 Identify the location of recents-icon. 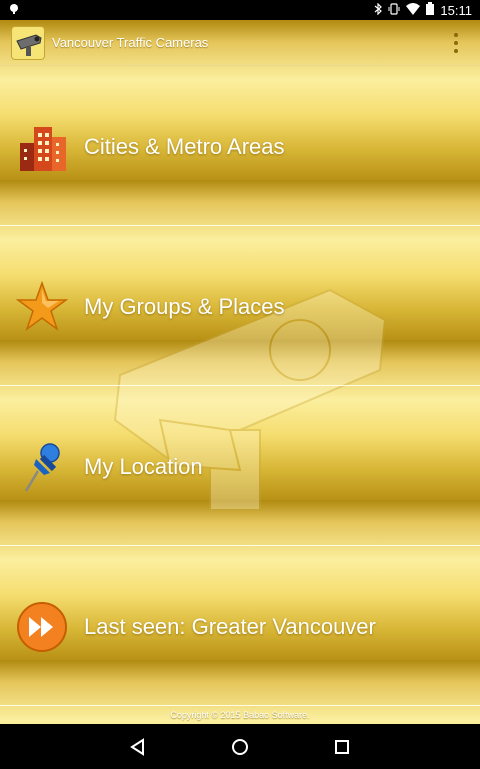
(342, 747).